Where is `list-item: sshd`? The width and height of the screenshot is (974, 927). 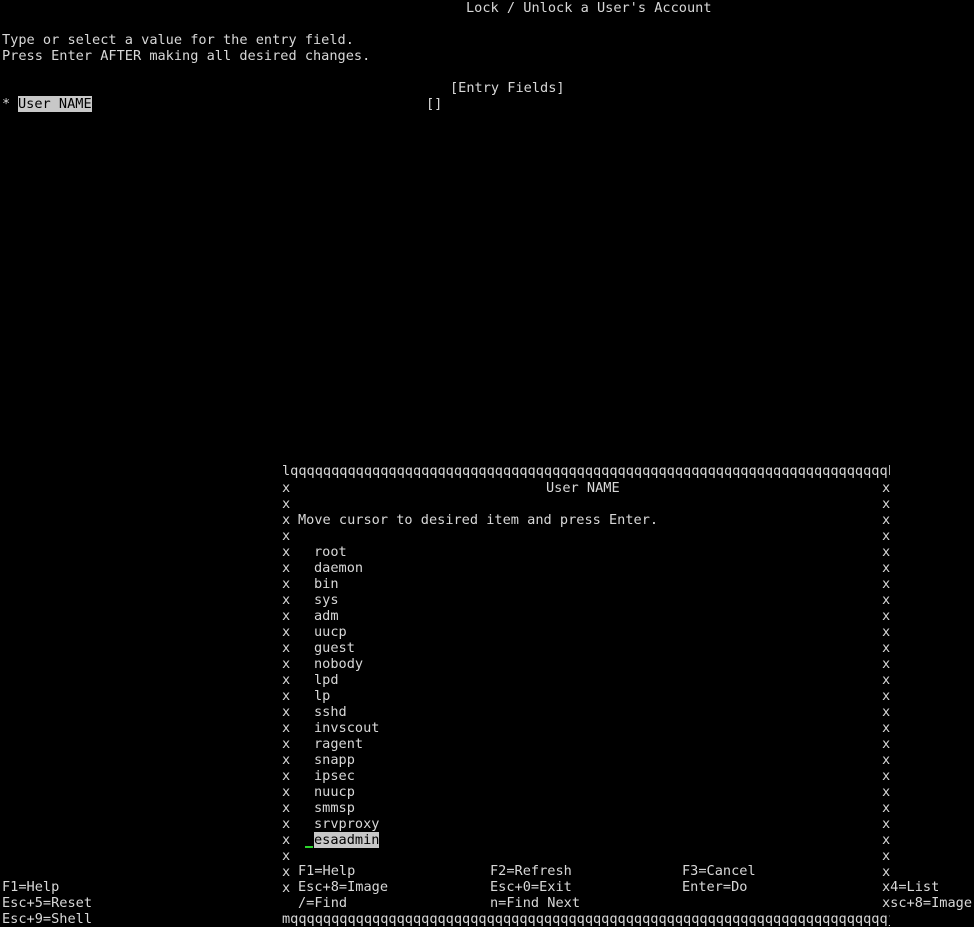 list-item: sshd is located at coordinates (330, 712).